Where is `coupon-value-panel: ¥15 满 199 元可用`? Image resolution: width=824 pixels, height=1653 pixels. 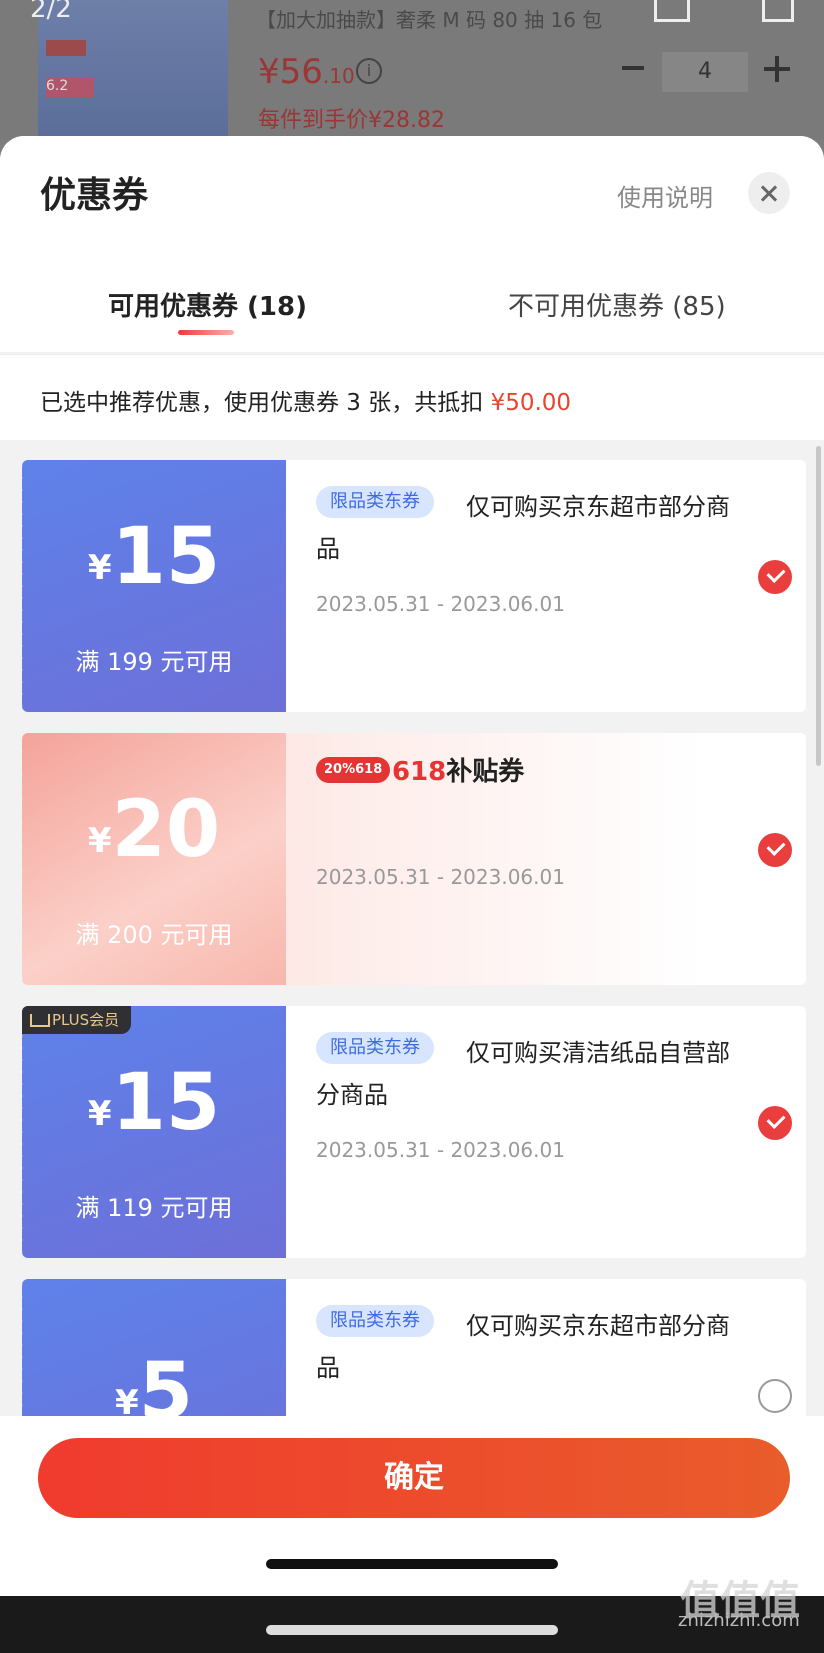
coupon-value-panel: ¥15 满 199 元可用 is located at coordinates (154, 586).